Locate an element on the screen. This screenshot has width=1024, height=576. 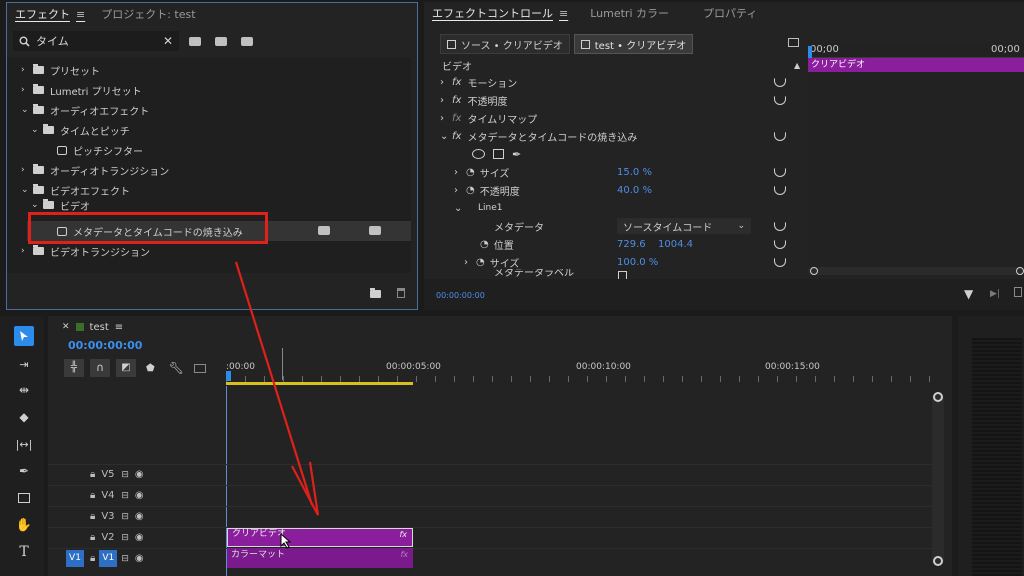
pen-tool: ✒ is located at coordinates (24, 471).